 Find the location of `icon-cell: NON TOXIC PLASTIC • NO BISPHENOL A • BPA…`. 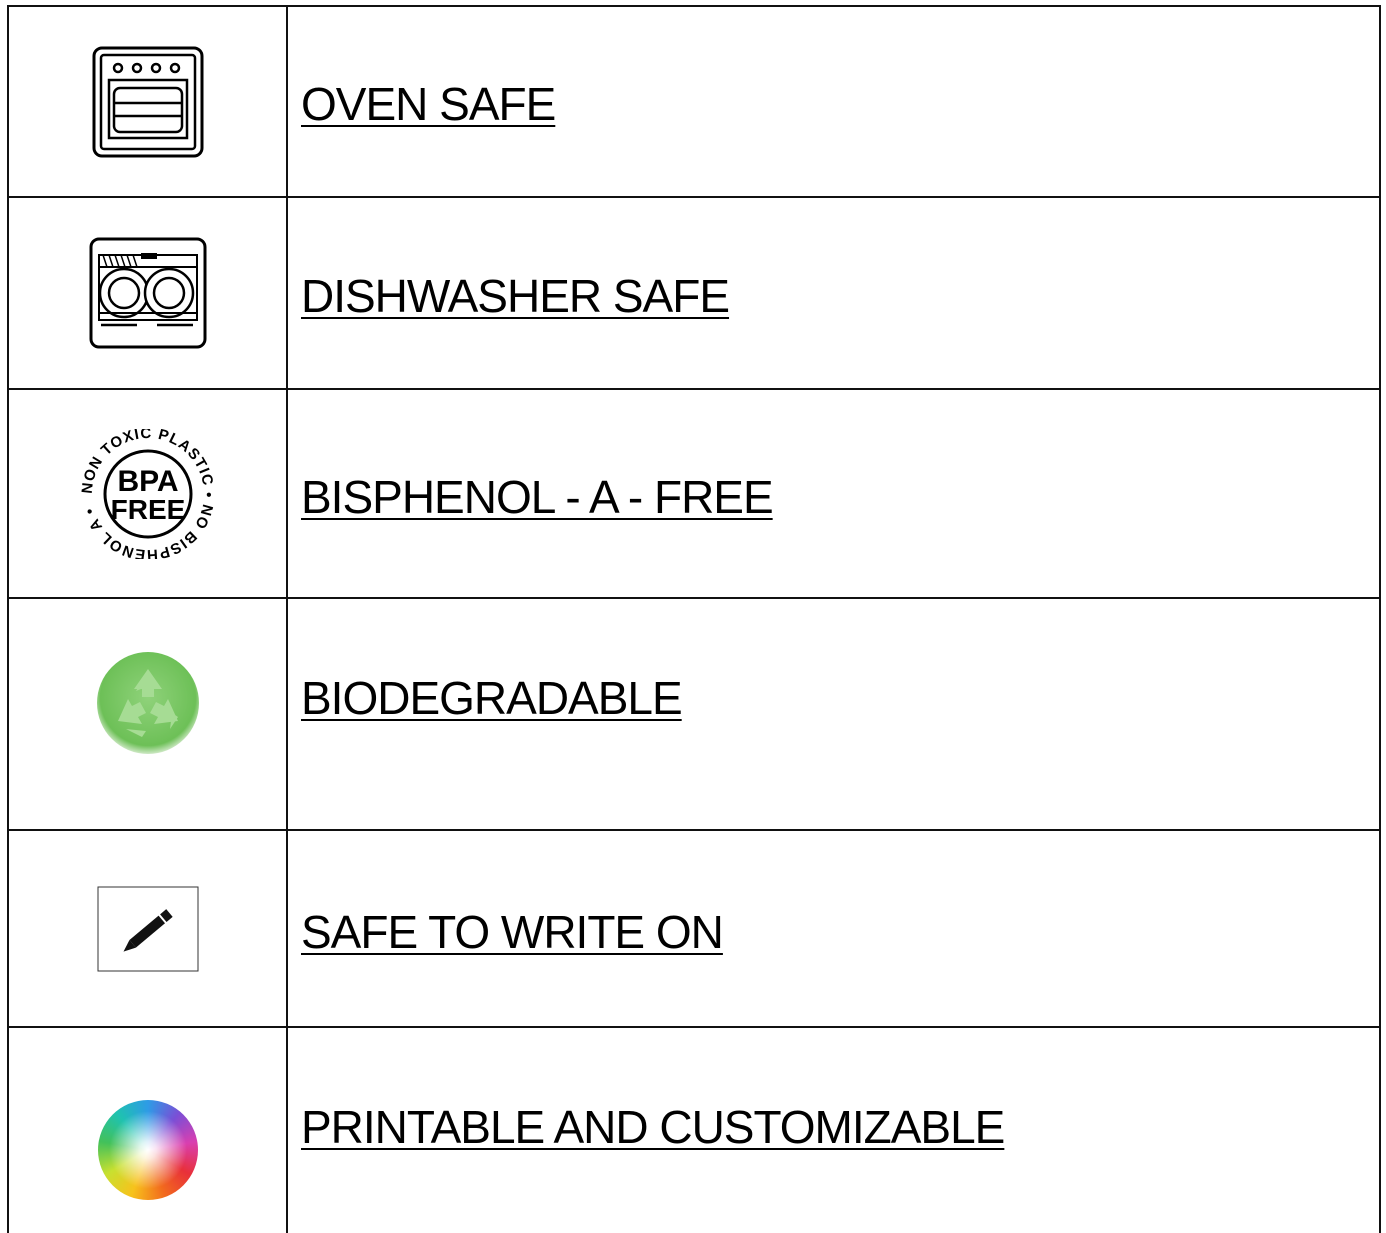

icon-cell: NON TOXIC PLASTIC • NO BISPHENOL A • BPA… is located at coordinates (148, 493).